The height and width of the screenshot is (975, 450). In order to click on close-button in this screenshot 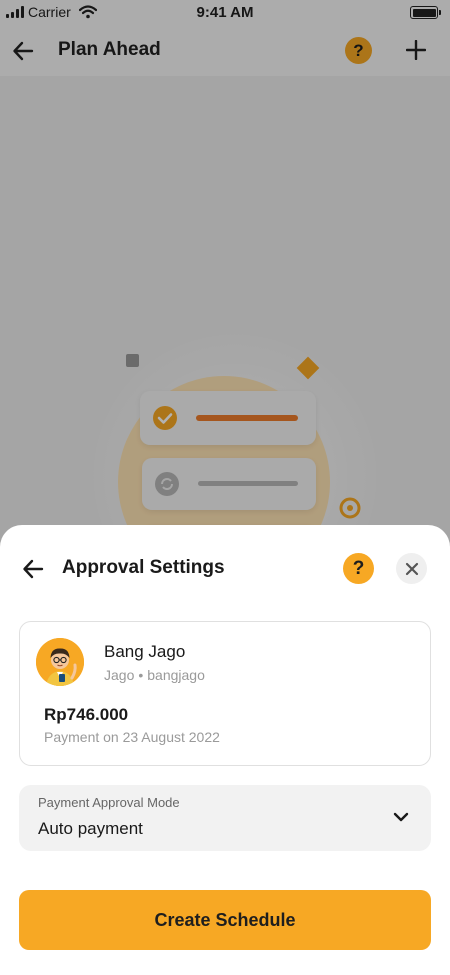, I will do `click(411, 568)`.